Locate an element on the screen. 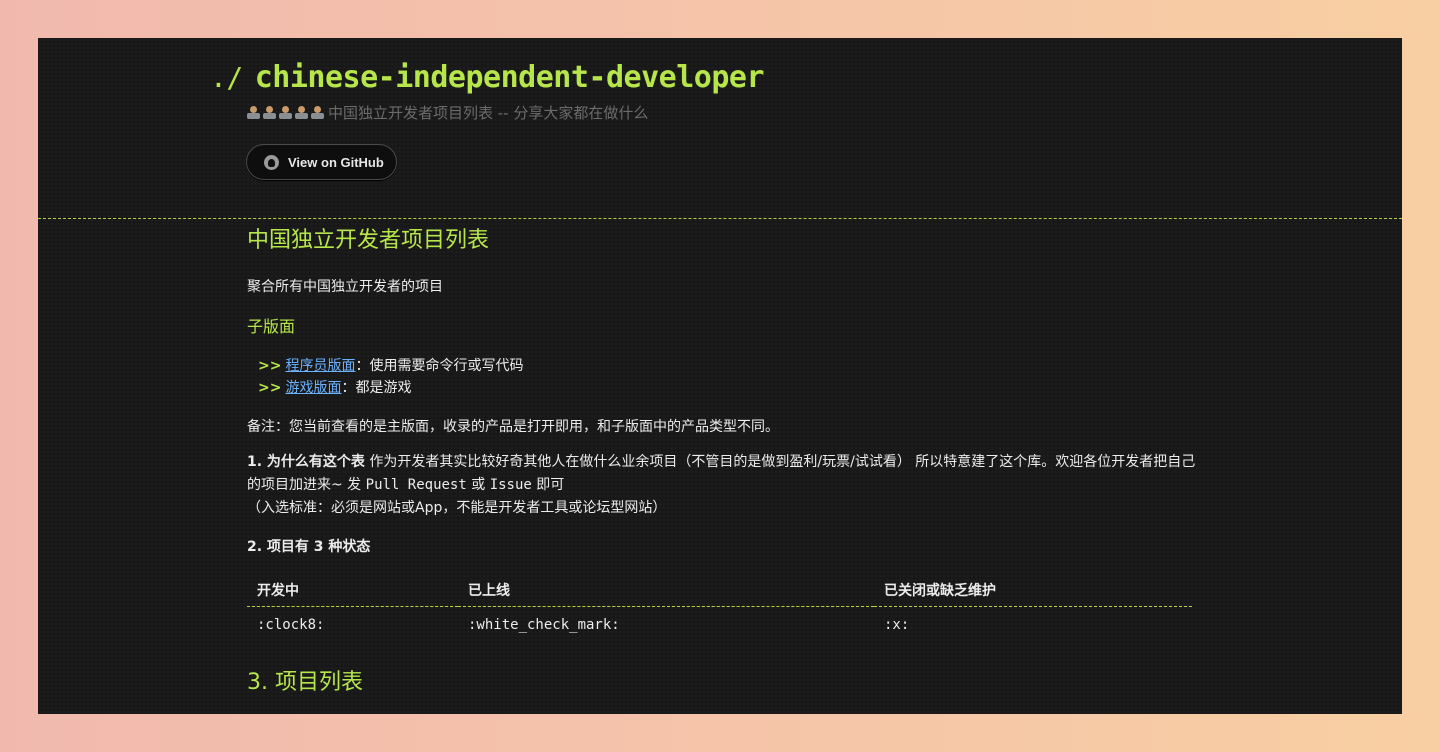 The height and width of the screenshot is (752, 1440). cell-x: :x: is located at coordinates (897, 625).